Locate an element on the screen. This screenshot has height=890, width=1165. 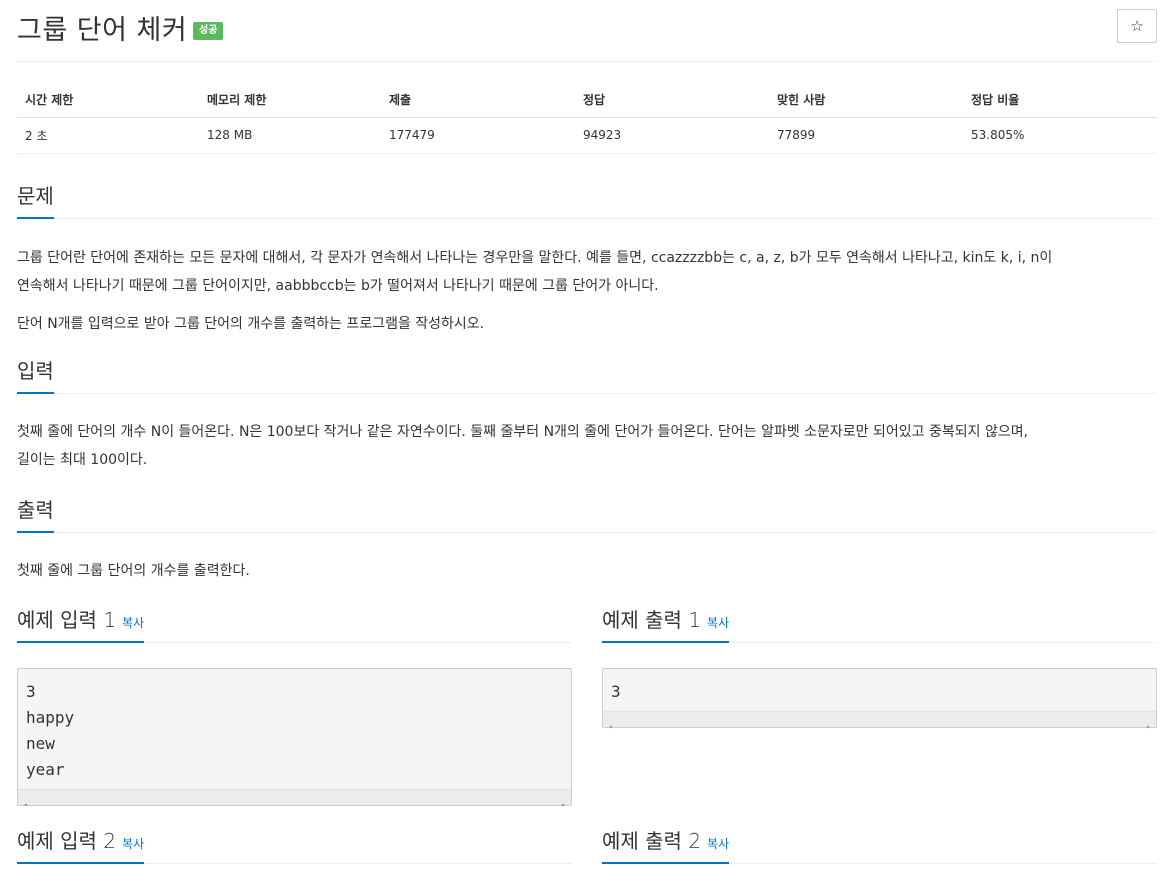
stats-solvers: 77899 is located at coordinates (866, 135).